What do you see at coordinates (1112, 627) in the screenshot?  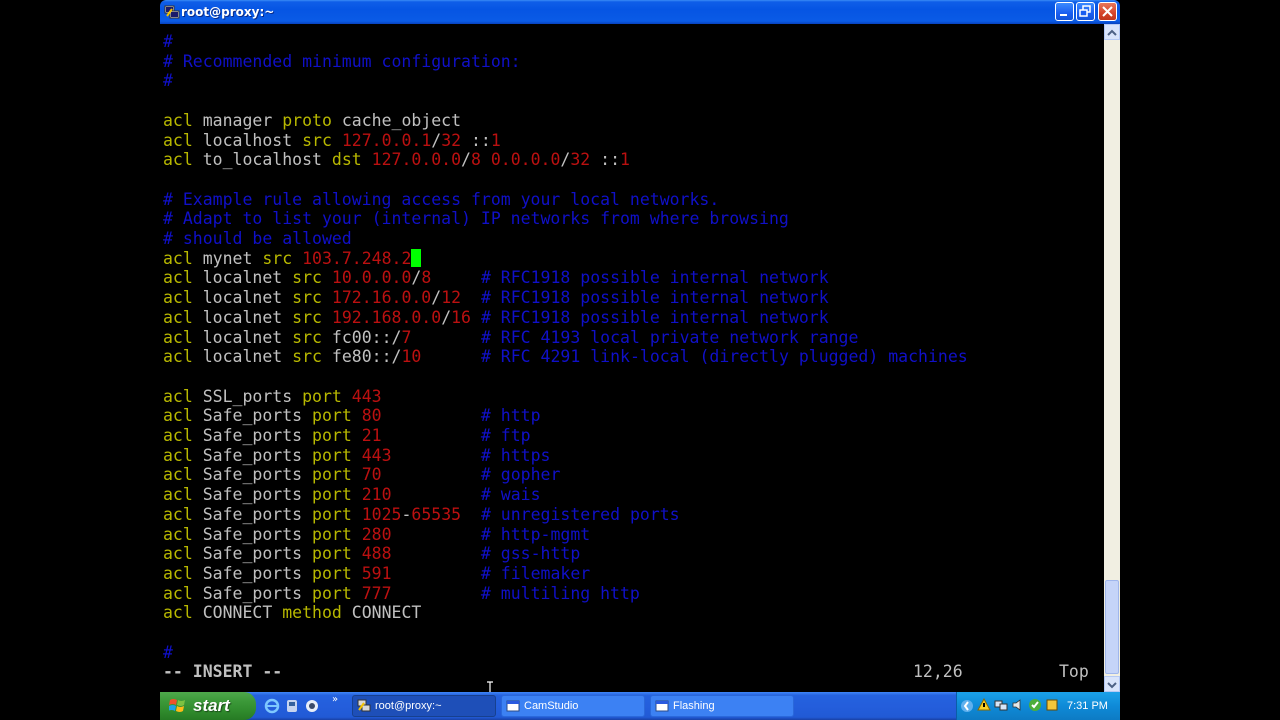 I see `scrollbar-thumb` at bounding box center [1112, 627].